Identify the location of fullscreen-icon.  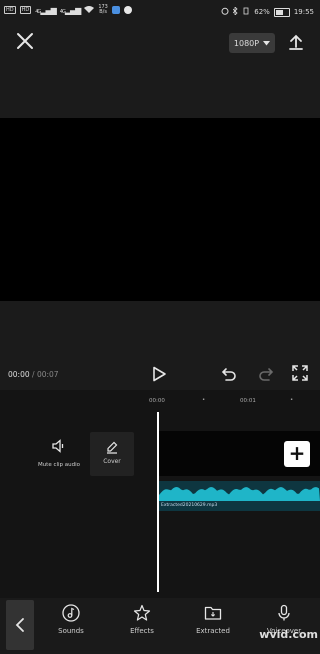
(300, 373).